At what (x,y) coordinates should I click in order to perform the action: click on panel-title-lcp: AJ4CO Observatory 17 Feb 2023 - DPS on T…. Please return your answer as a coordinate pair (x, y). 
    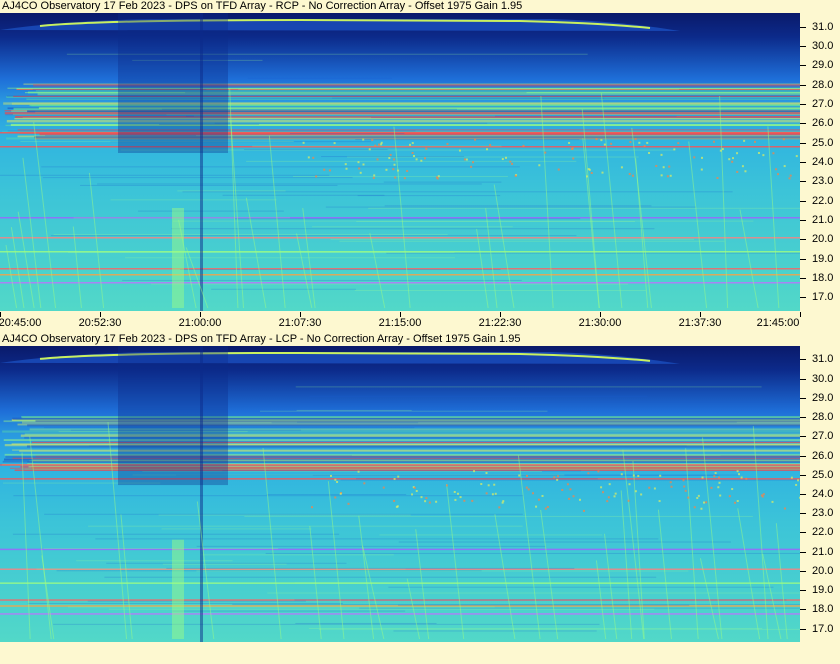
    Looking at the image, I should click on (261, 339).